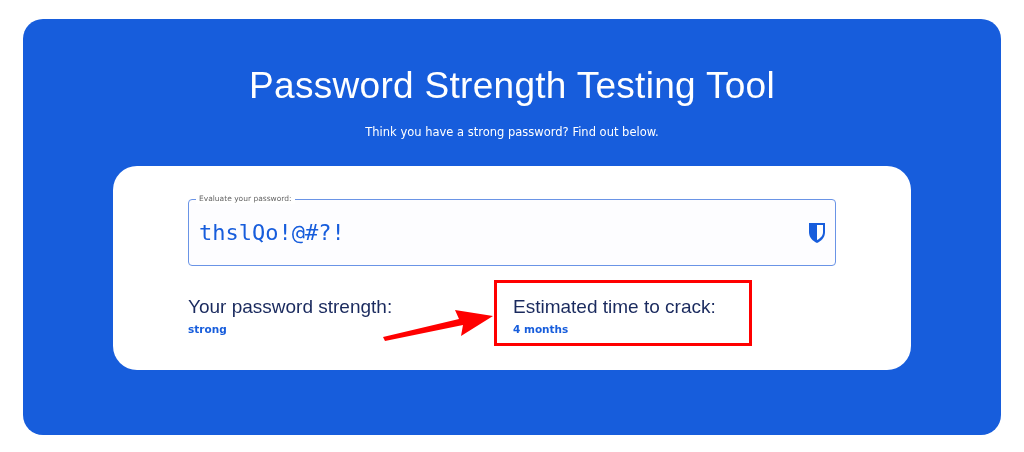 This screenshot has height=452, width=1024. I want to click on subtitle: Think you have a strong password? Find out below., so click(512, 132).